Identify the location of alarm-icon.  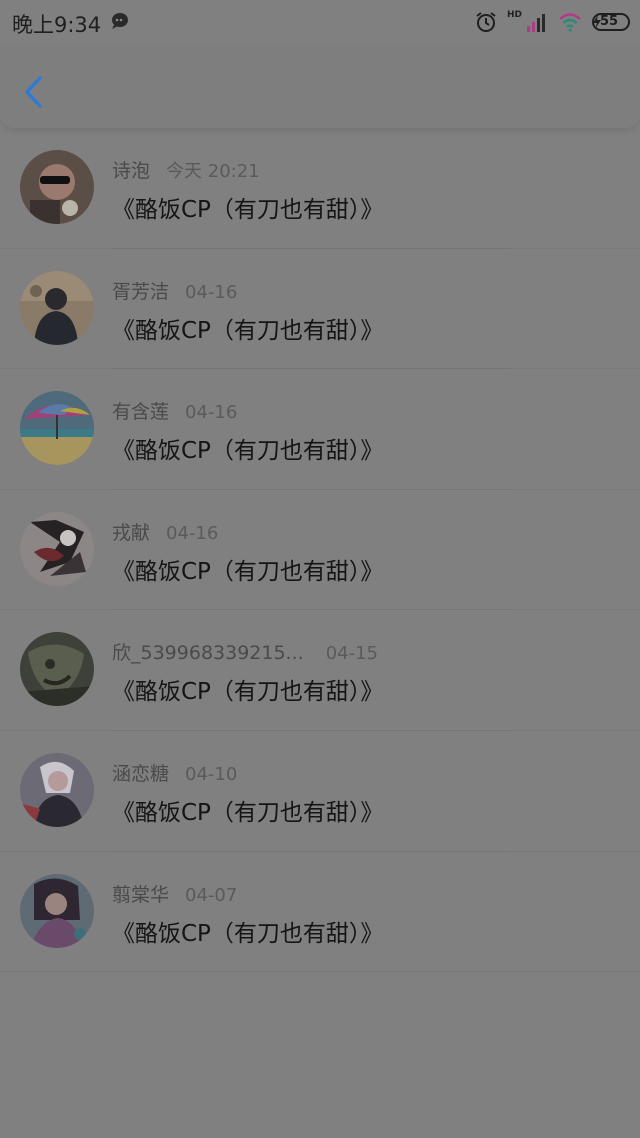
(486, 22).